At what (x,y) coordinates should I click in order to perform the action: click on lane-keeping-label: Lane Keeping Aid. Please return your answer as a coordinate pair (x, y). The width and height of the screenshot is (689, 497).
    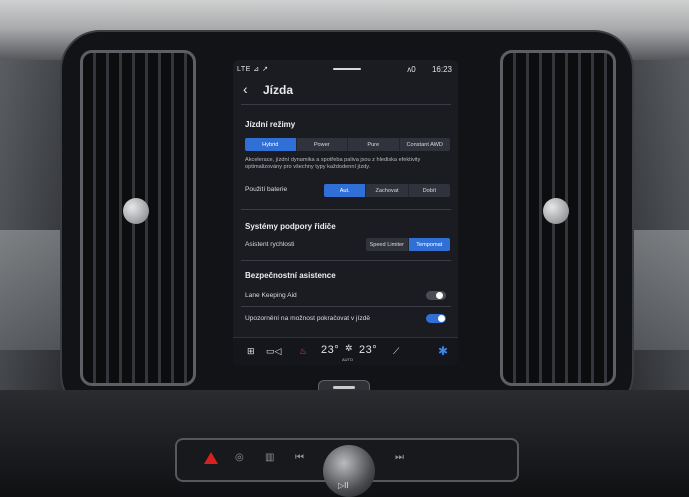
    Looking at the image, I should click on (271, 295).